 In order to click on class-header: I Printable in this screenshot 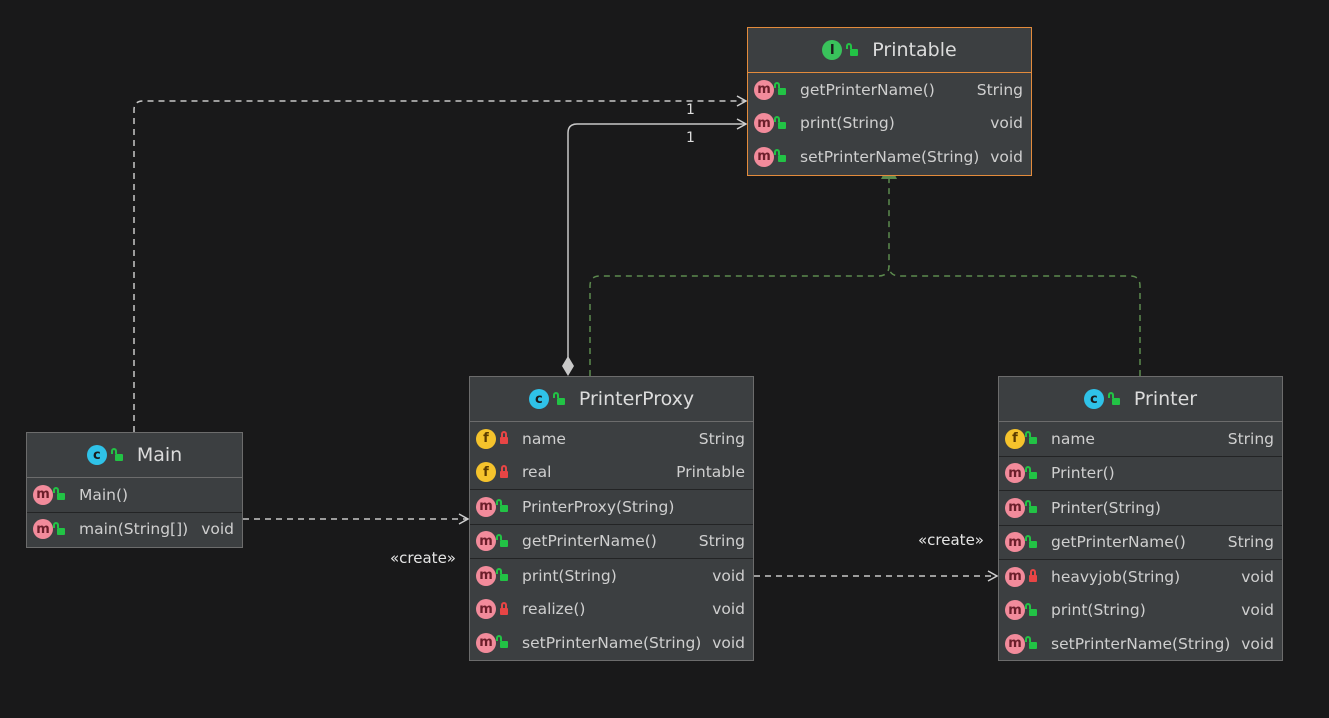, I will do `click(889, 50)`.